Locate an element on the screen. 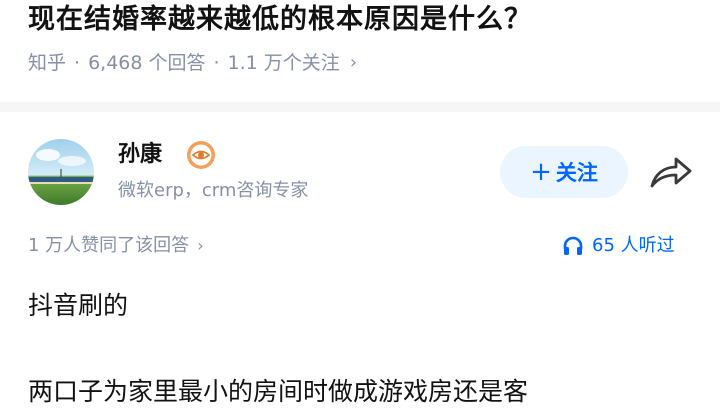 This screenshot has width=720, height=410. follow-label: 关注 is located at coordinates (576, 173).